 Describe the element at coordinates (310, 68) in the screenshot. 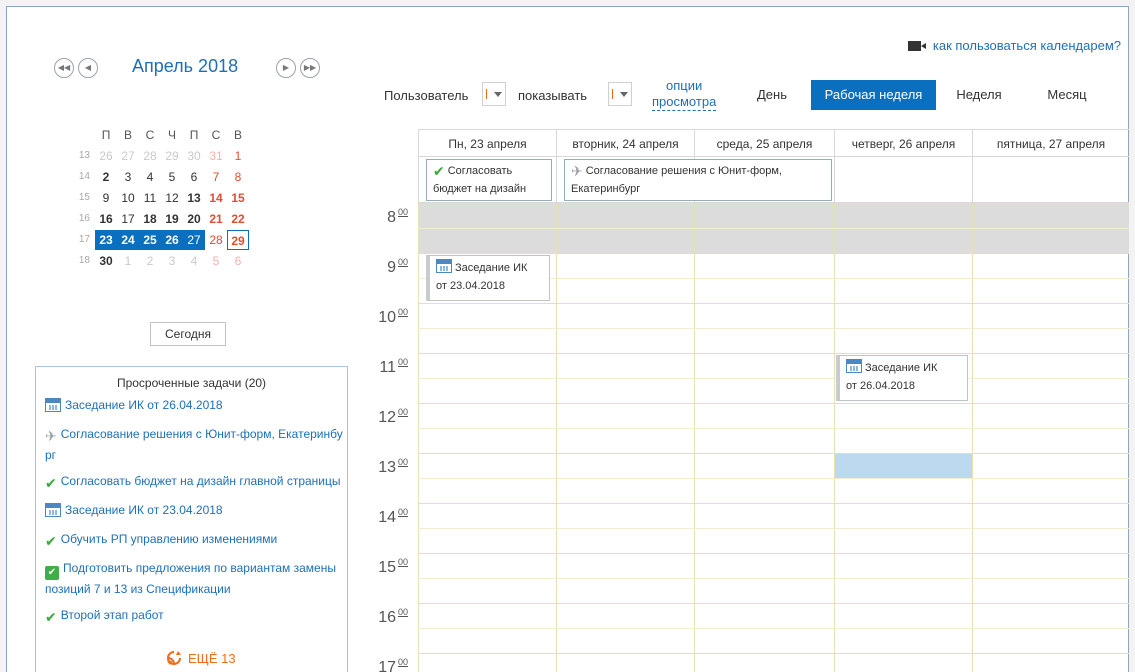

I see `next-year-button: ▶▶` at that location.